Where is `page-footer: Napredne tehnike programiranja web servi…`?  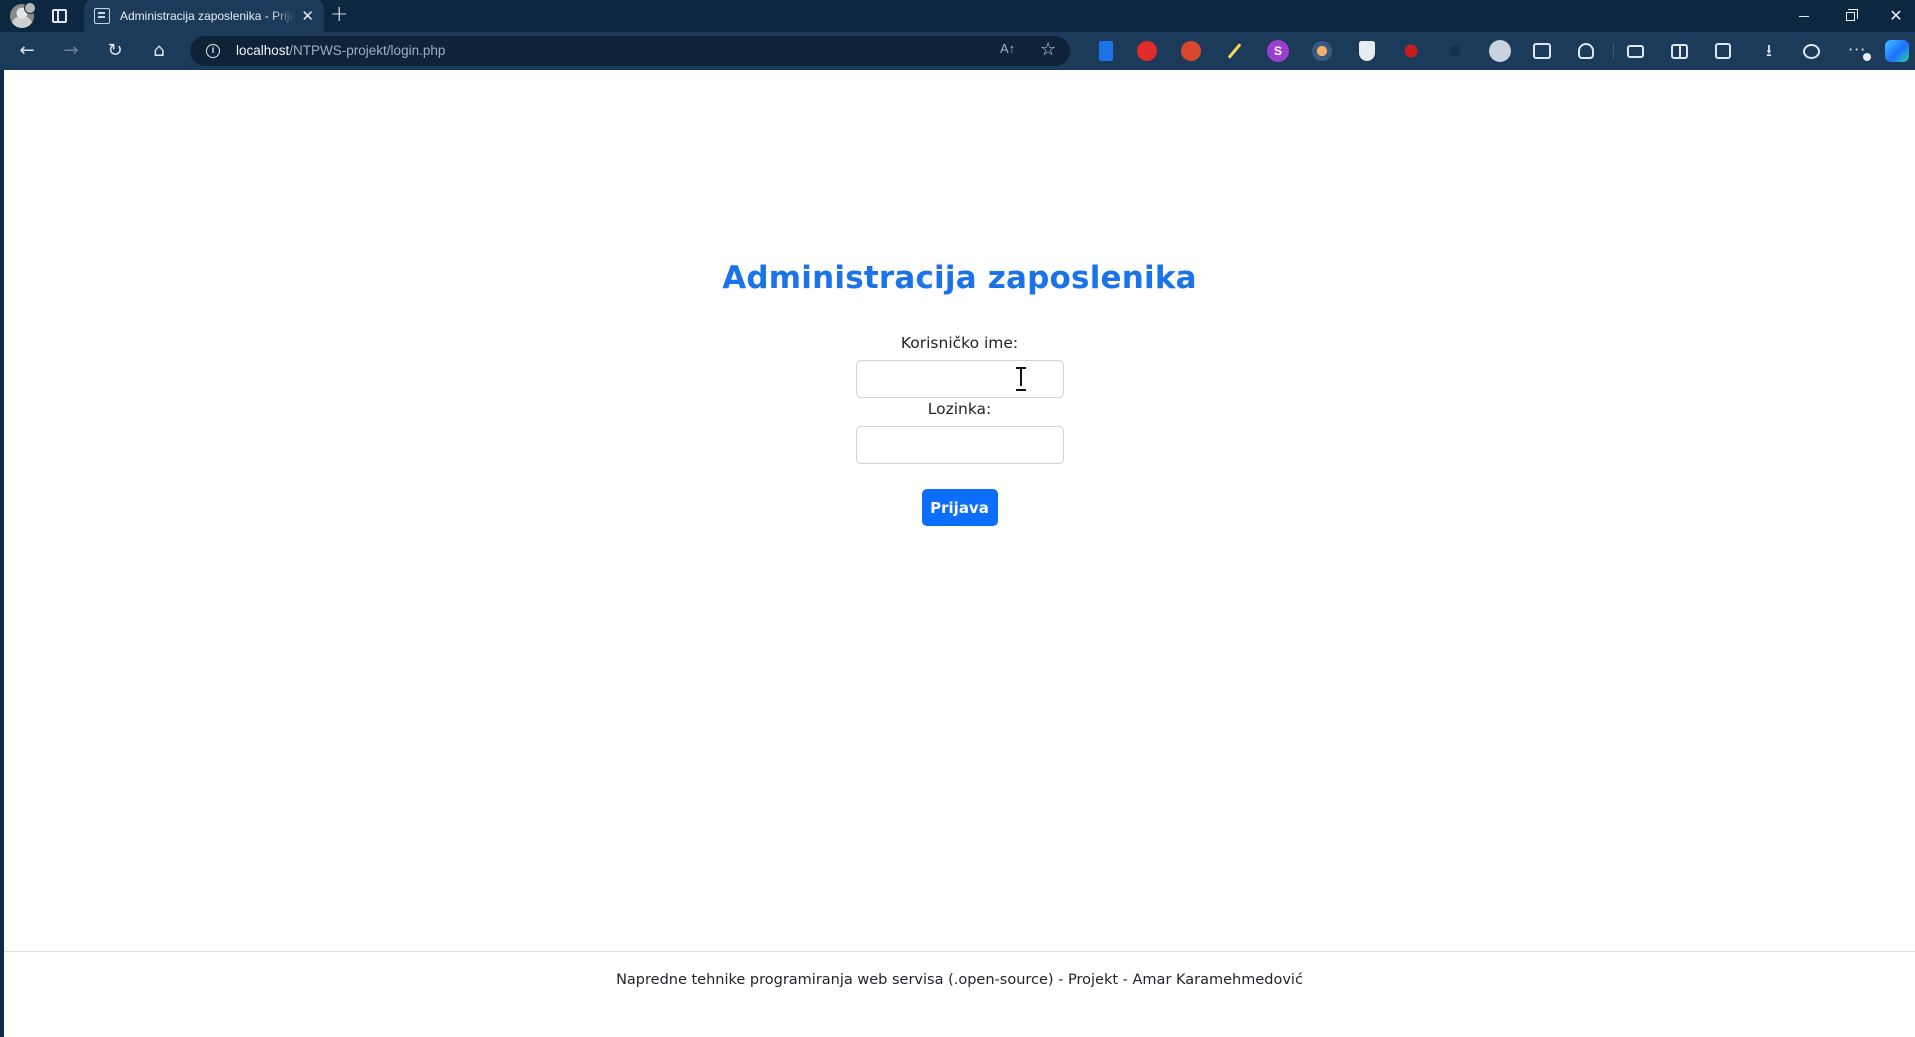
page-footer: Napredne tehnike programiranja web servi… is located at coordinates (959, 994).